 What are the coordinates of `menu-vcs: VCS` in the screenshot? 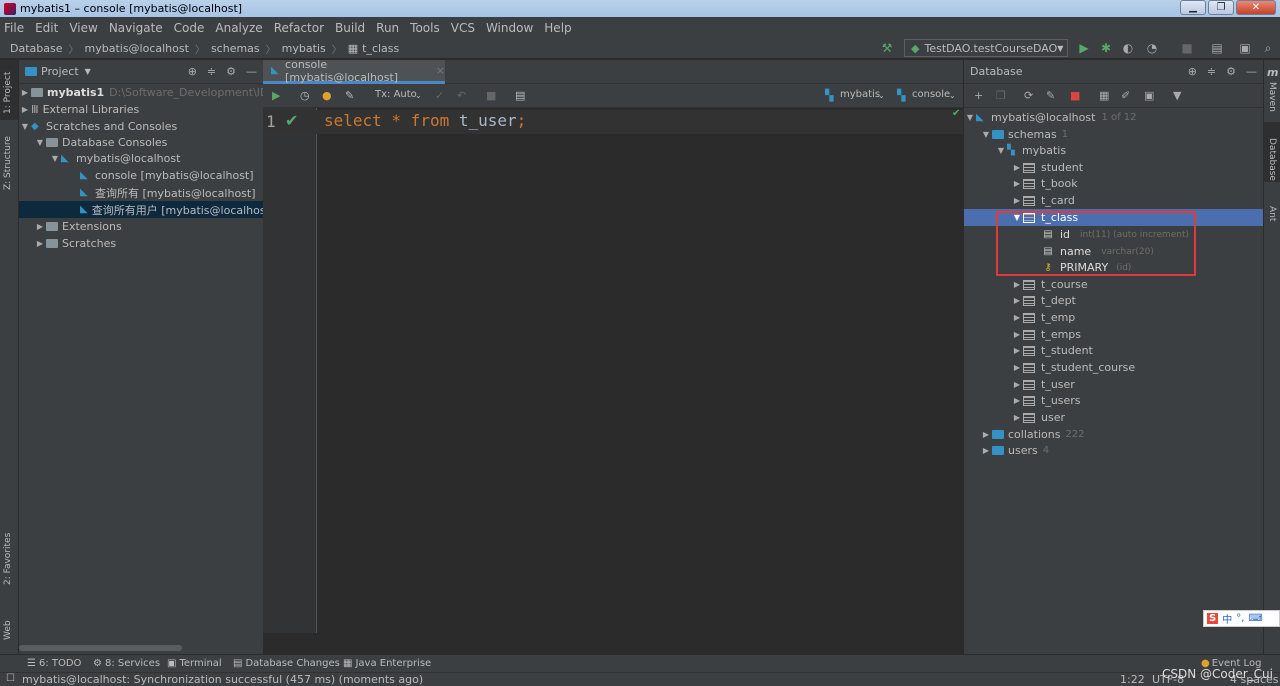 It's located at (463, 28).